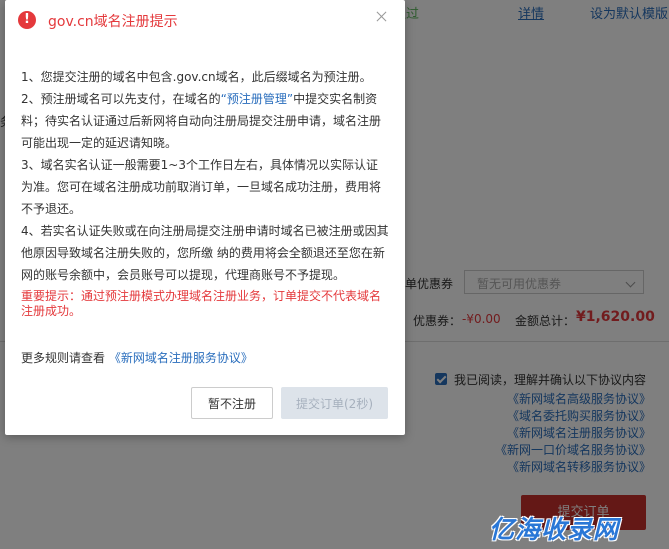  I want to click on site-watermark-logo: 亿海收录网, so click(554, 529).